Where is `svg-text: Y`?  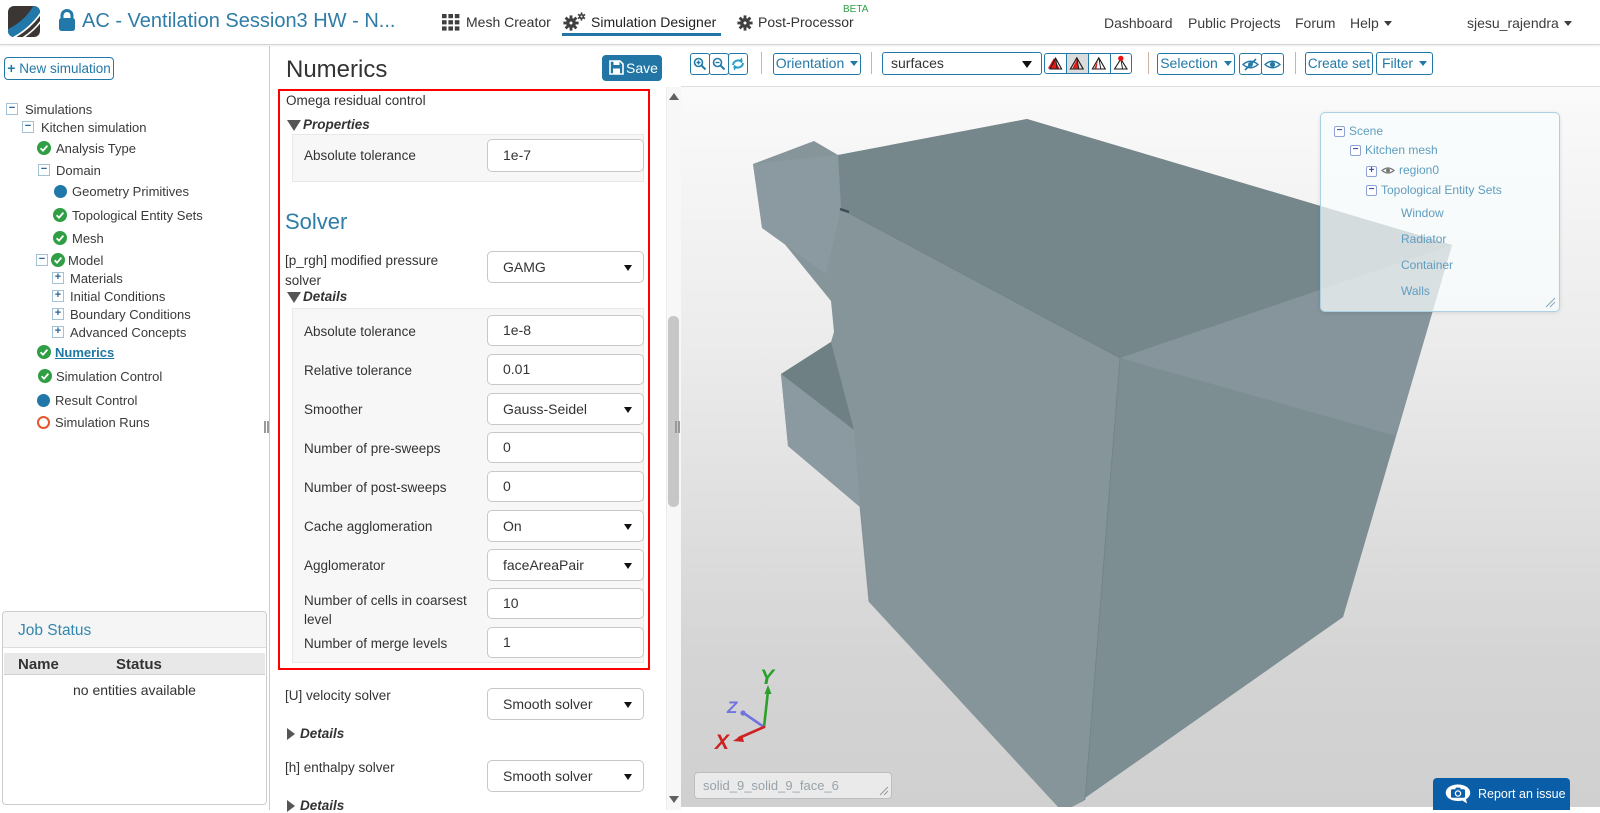
svg-text: Y is located at coordinates (768, 677).